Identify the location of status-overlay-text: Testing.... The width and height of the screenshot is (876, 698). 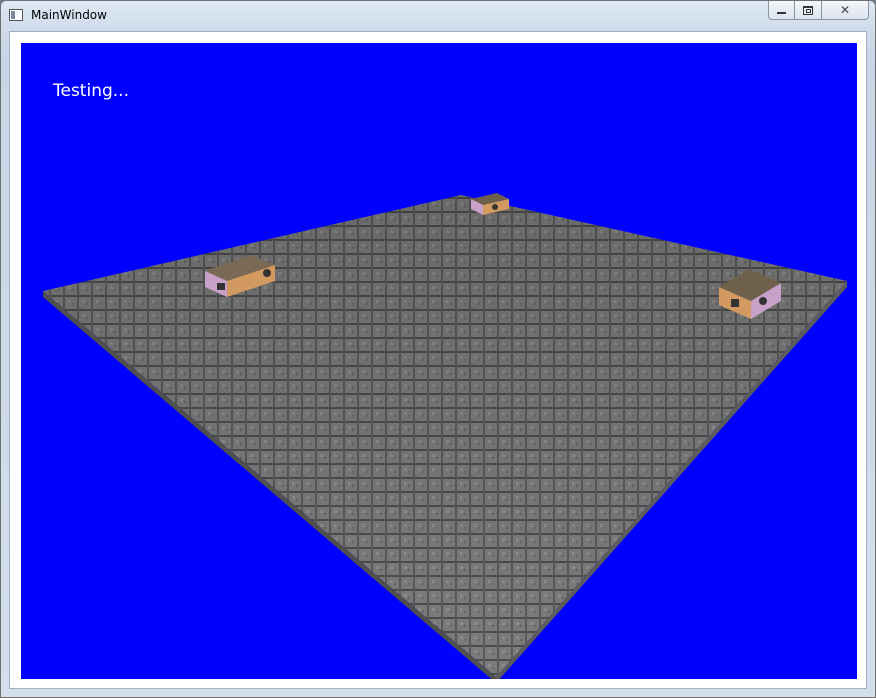
(91, 91).